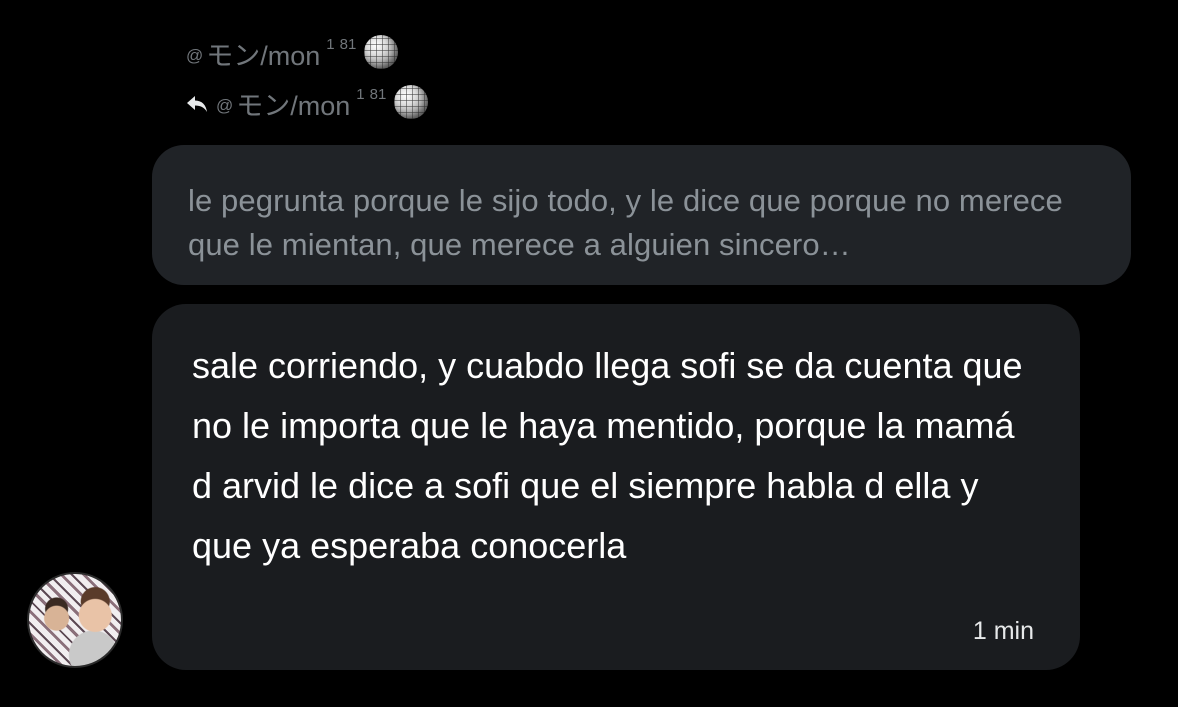 The image size is (1178, 707). I want to click on sender-name: モン/mon, so click(263, 56).